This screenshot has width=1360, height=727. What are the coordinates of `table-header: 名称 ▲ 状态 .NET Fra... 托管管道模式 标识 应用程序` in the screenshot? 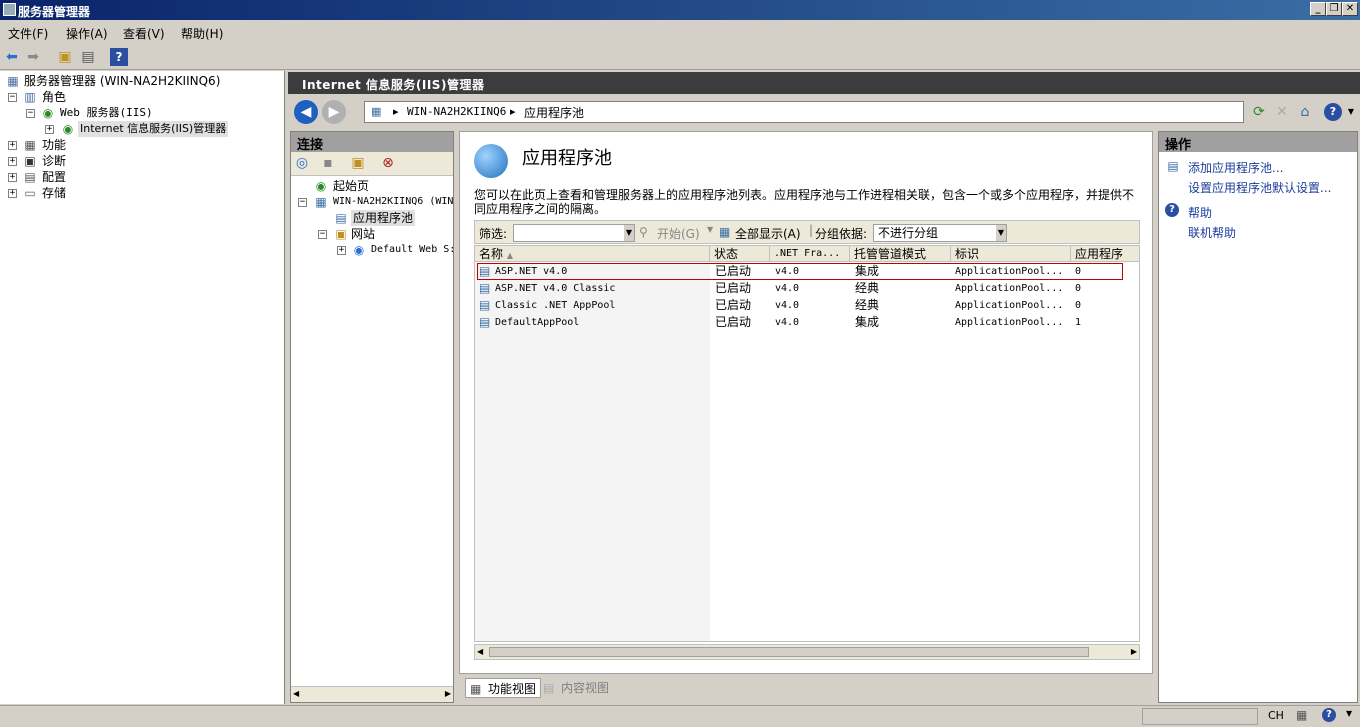 It's located at (807, 254).